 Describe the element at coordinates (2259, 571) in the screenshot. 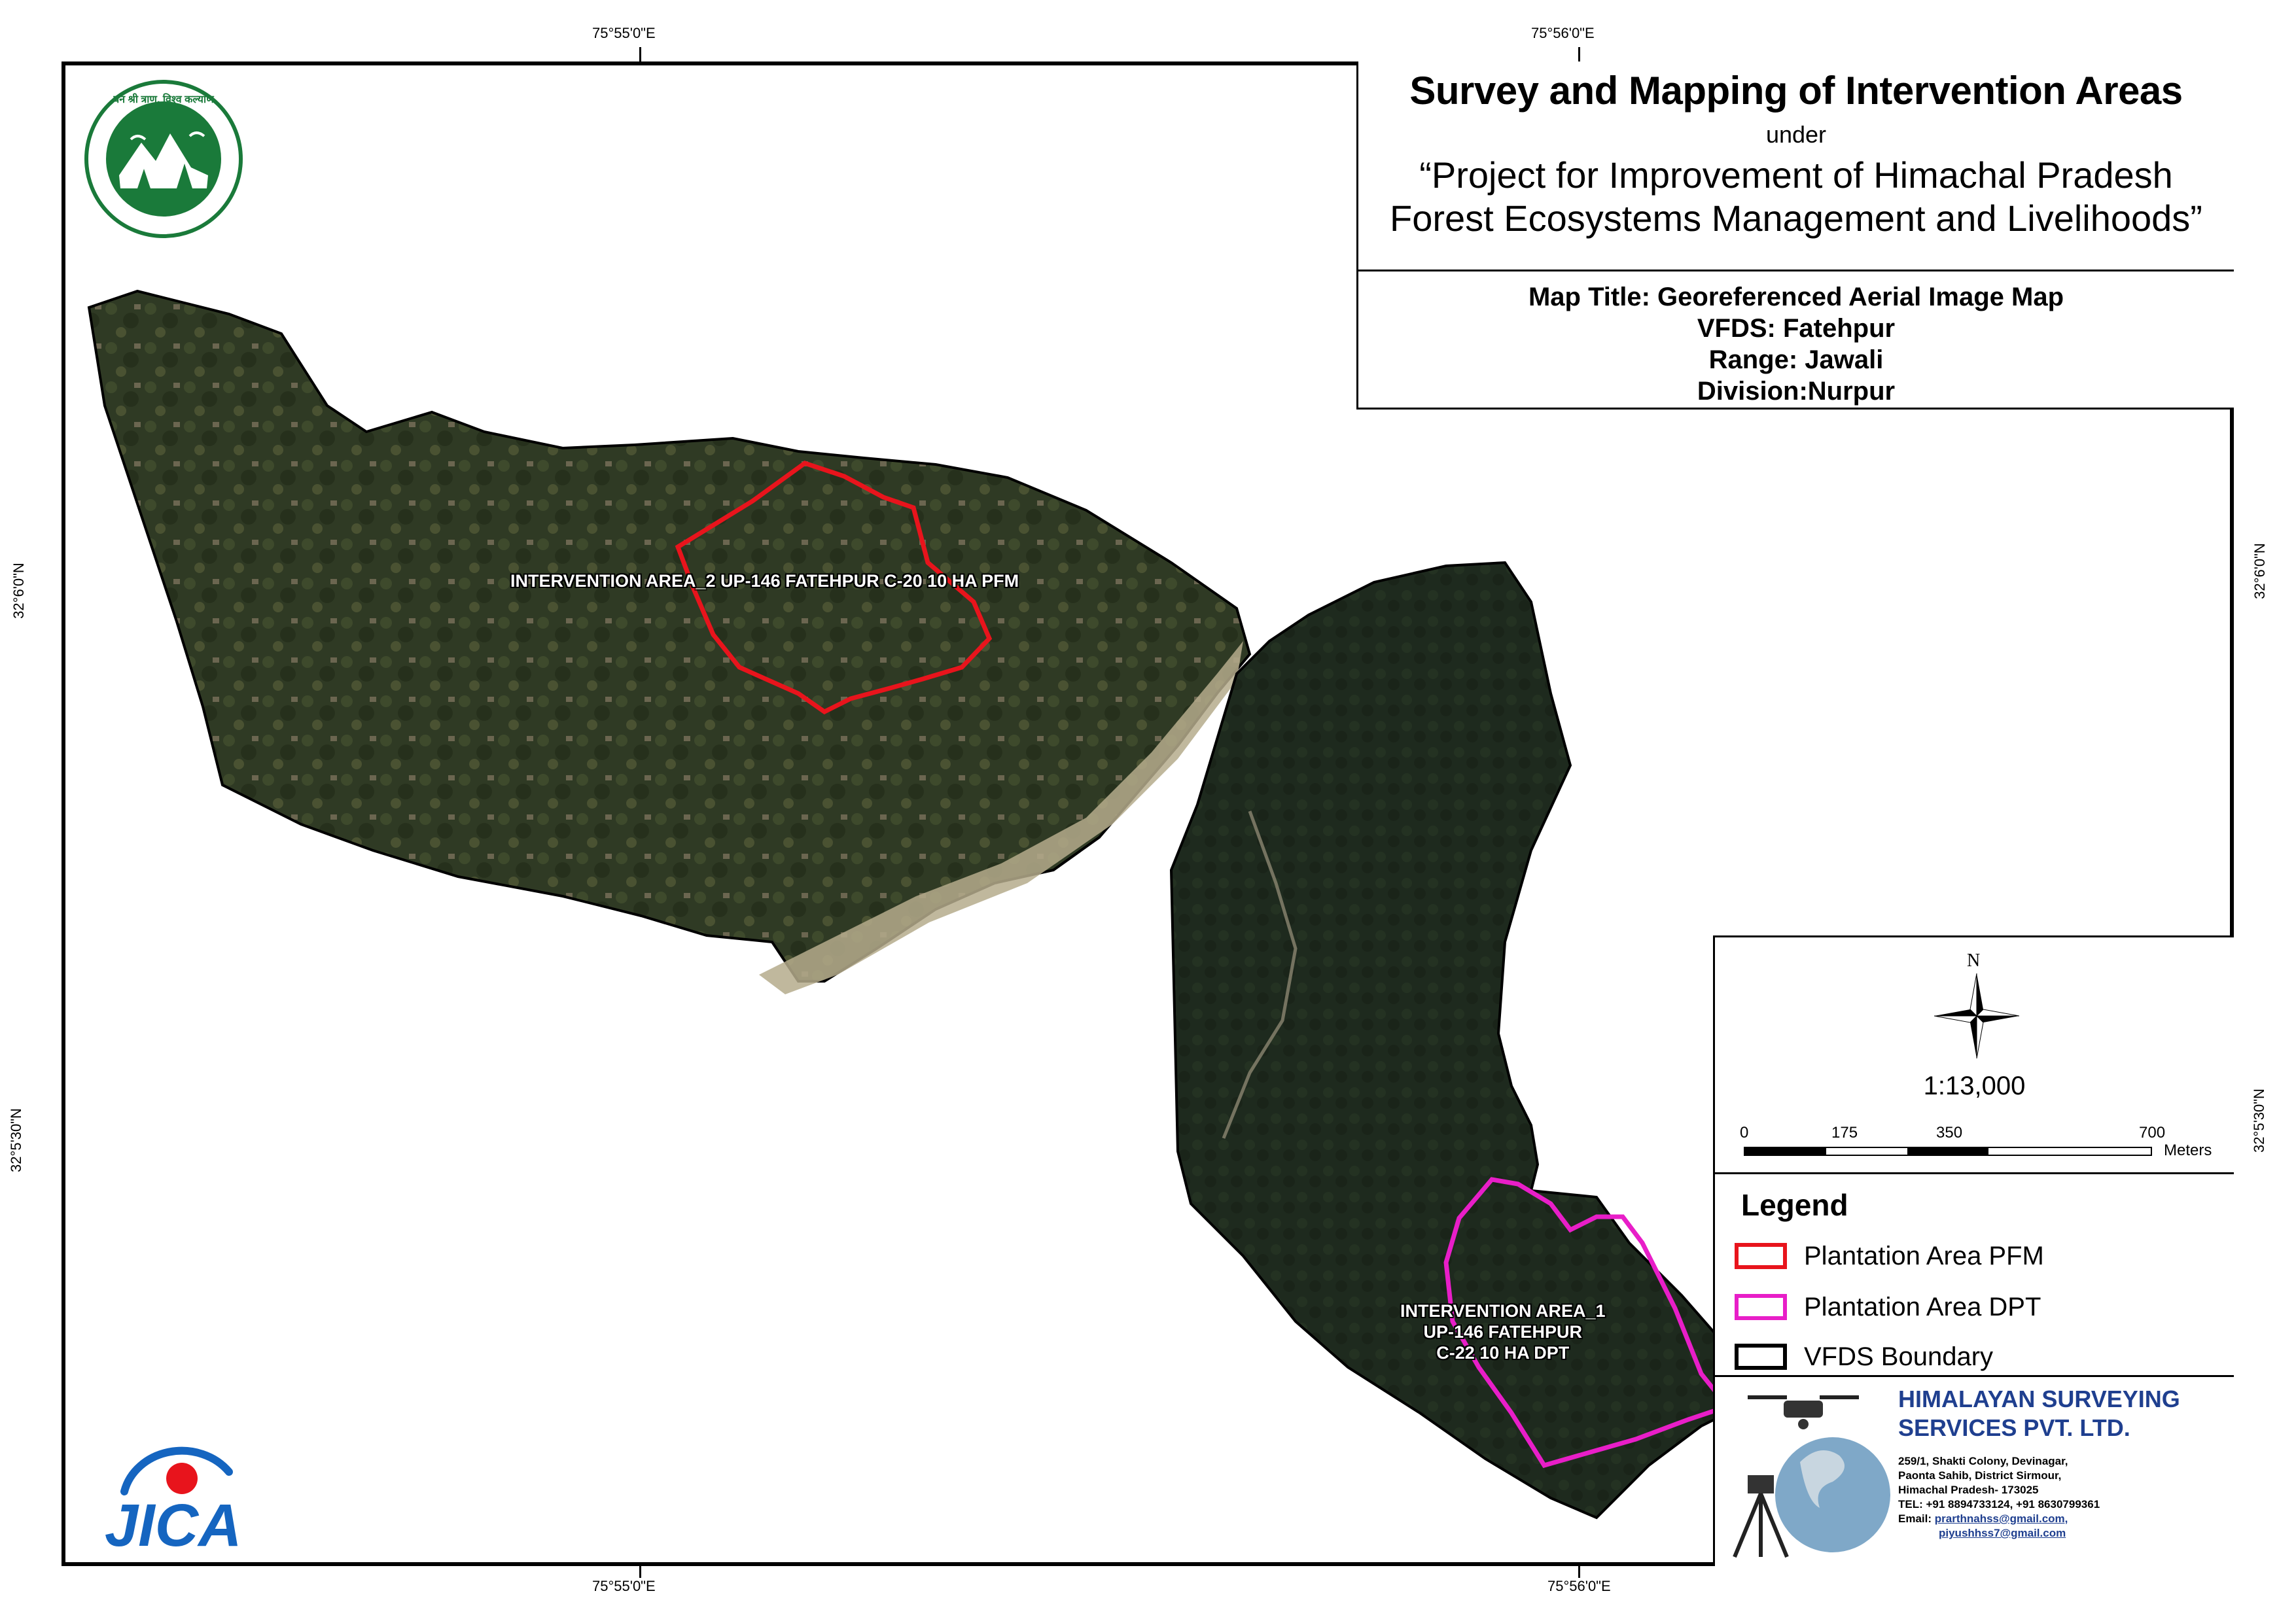

I see `coord-right-upper: 32°6'0"N` at that location.